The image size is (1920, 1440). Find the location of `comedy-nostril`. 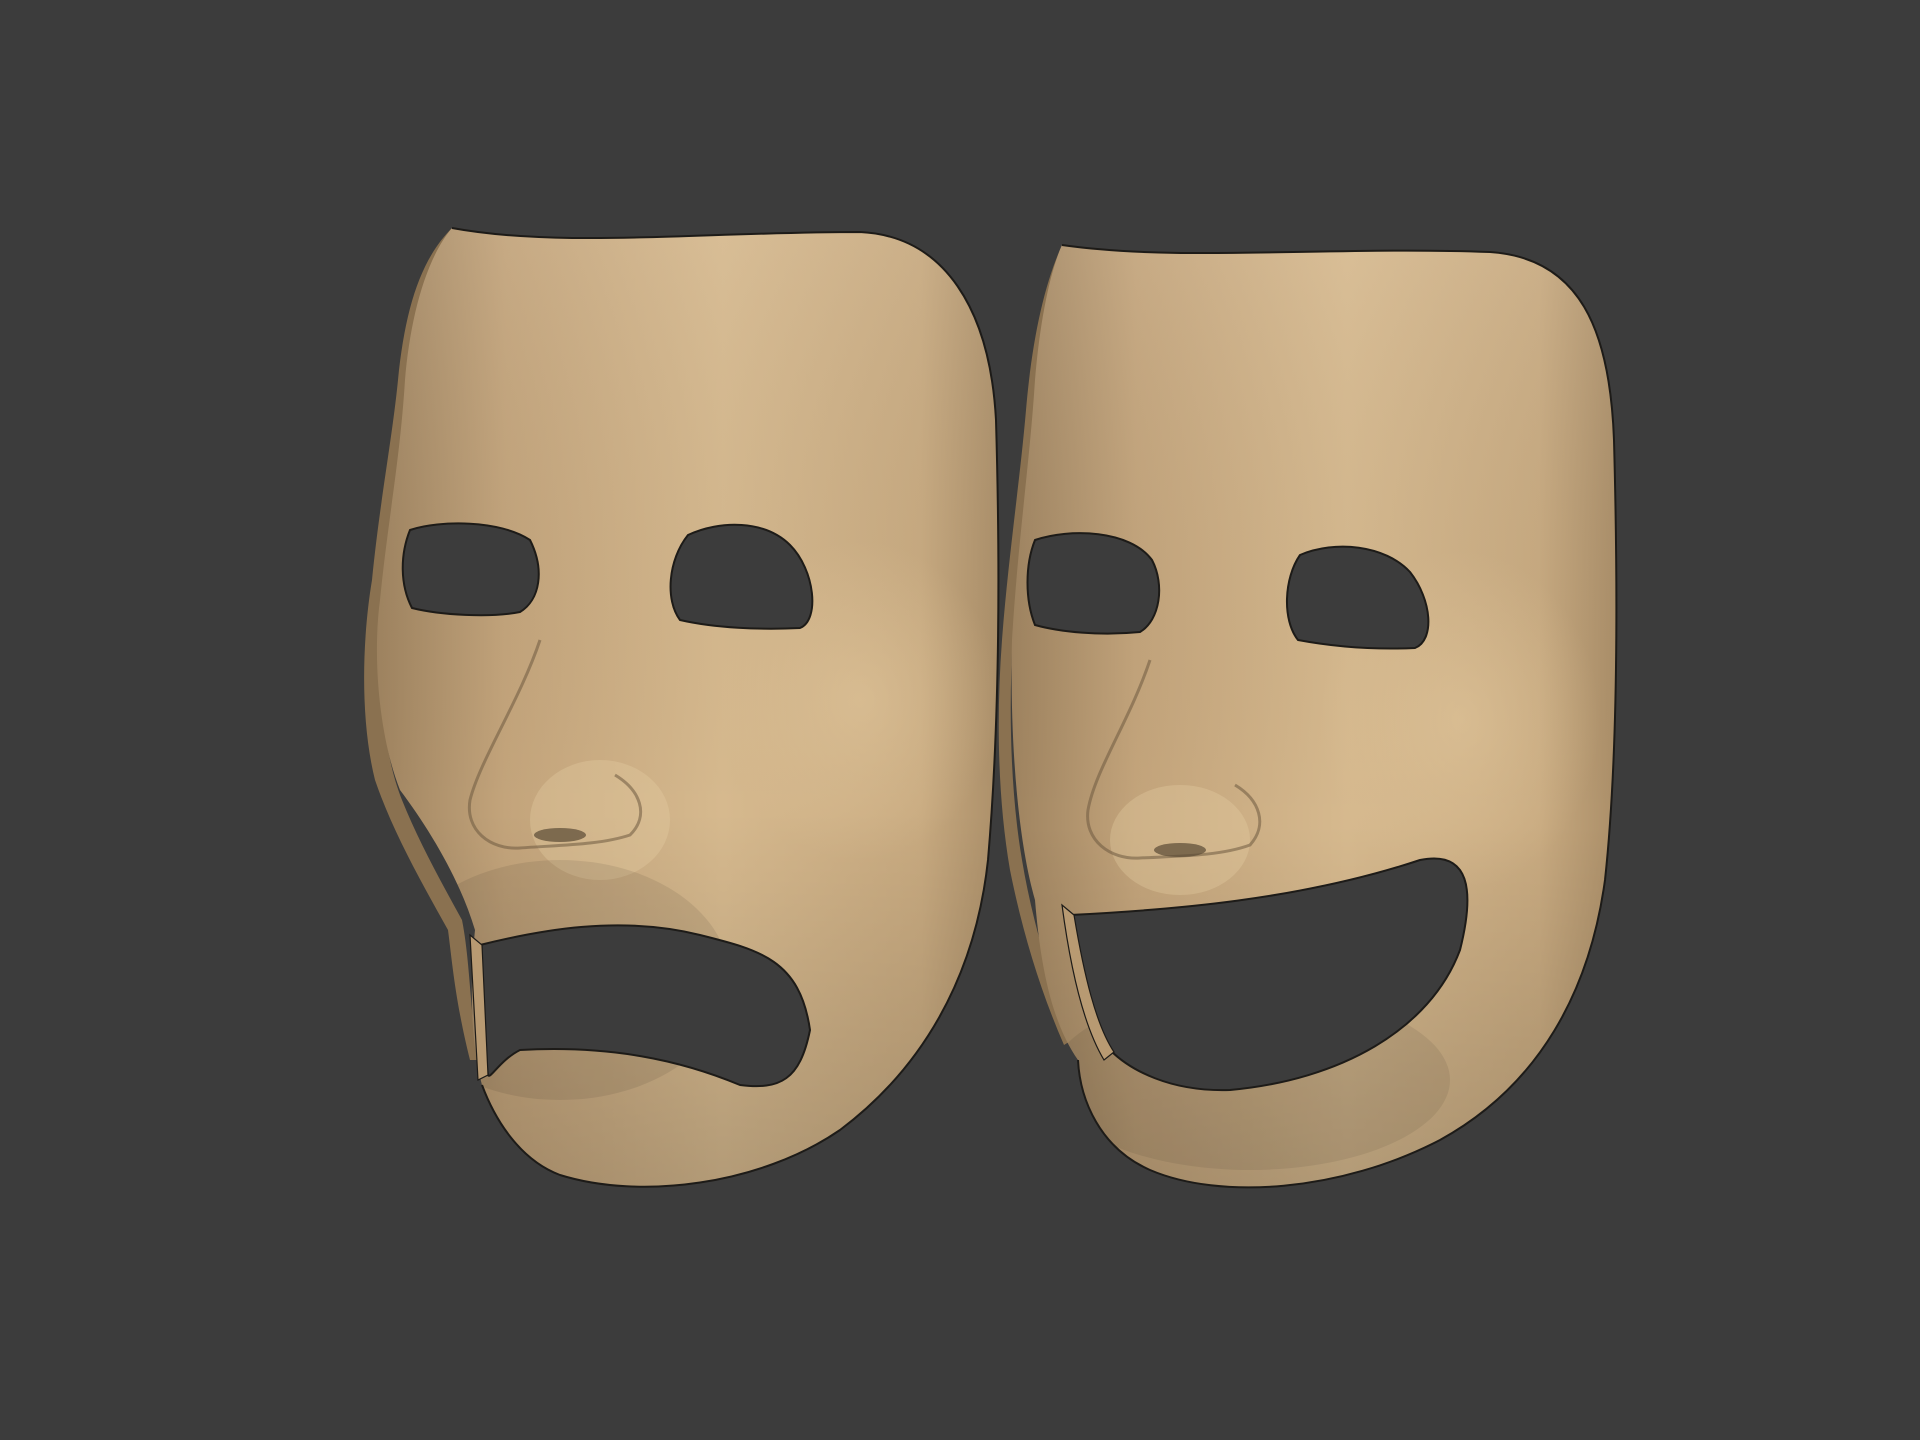

comedy-nostril is located at coordinates (1180, 850).